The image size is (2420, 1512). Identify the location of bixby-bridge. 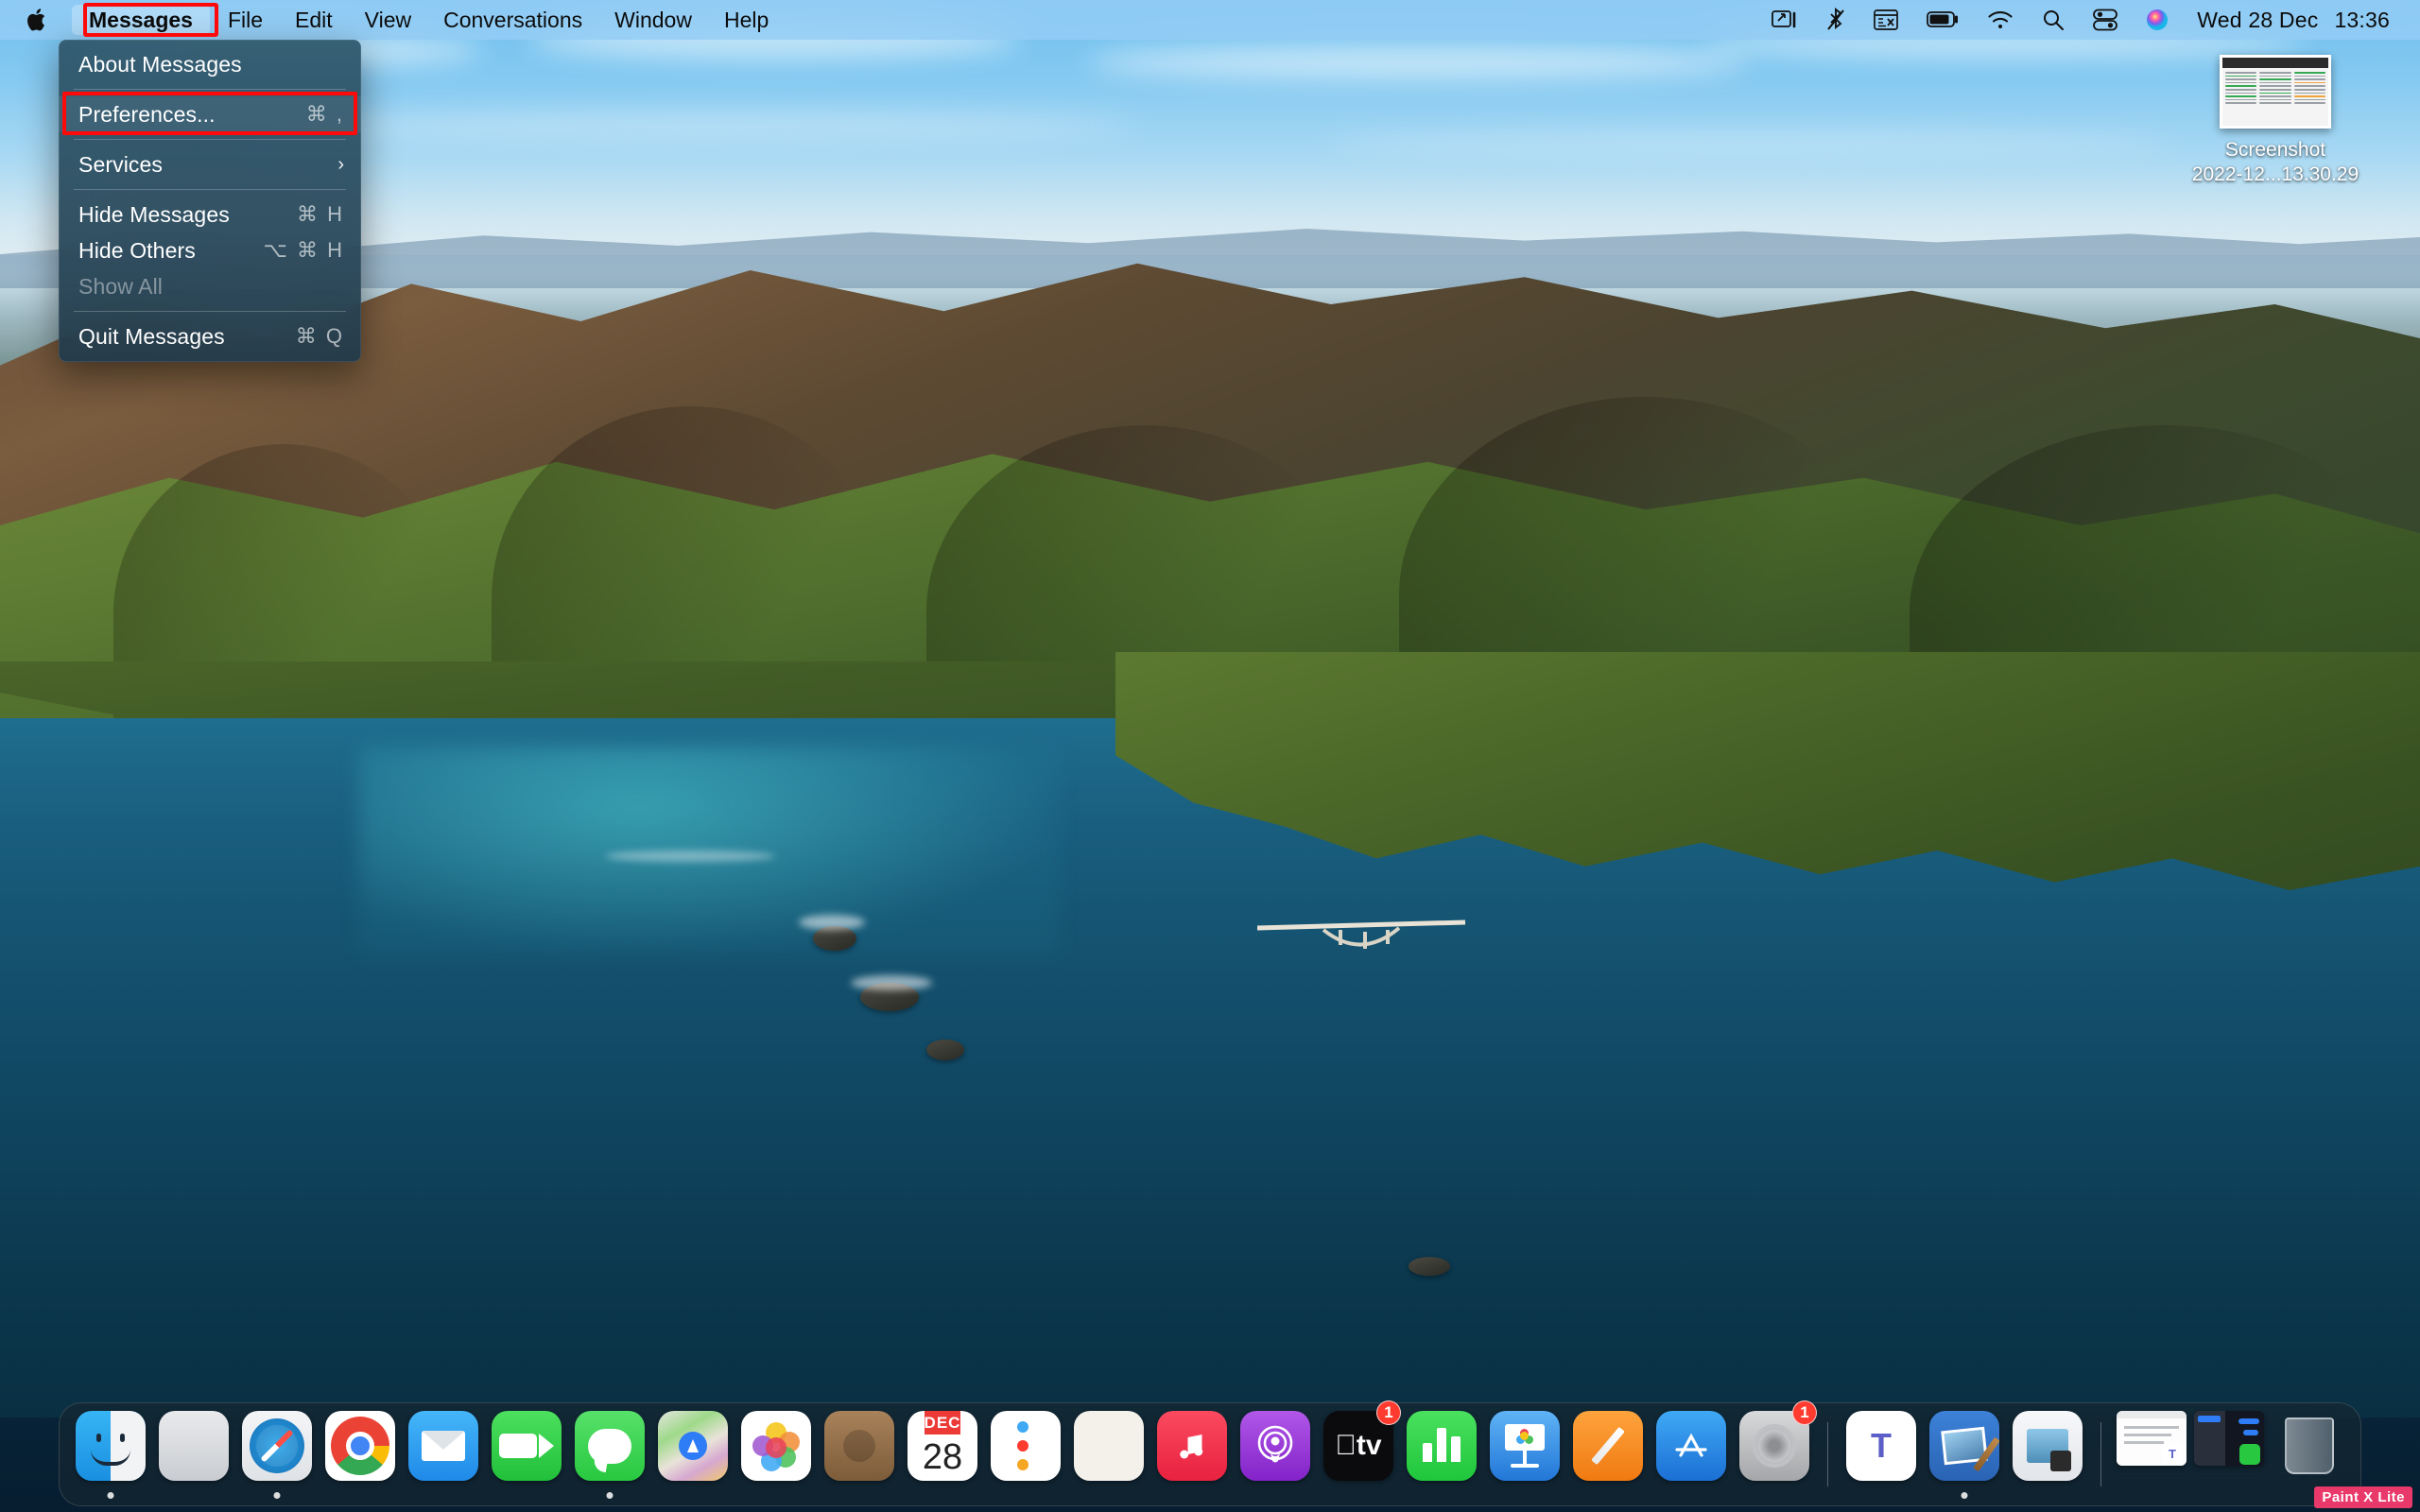
(1361, 934).